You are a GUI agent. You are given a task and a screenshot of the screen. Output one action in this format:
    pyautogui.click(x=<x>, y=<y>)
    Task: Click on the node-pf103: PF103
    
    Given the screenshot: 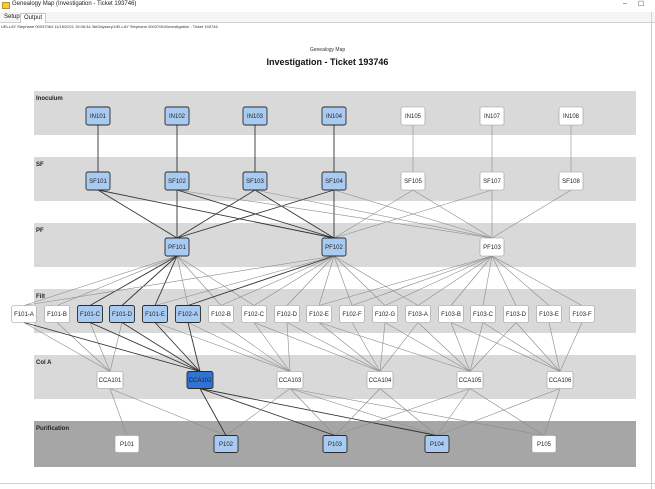 What is the action you would take?
    pyautogui.click(x=492, y=247)
    